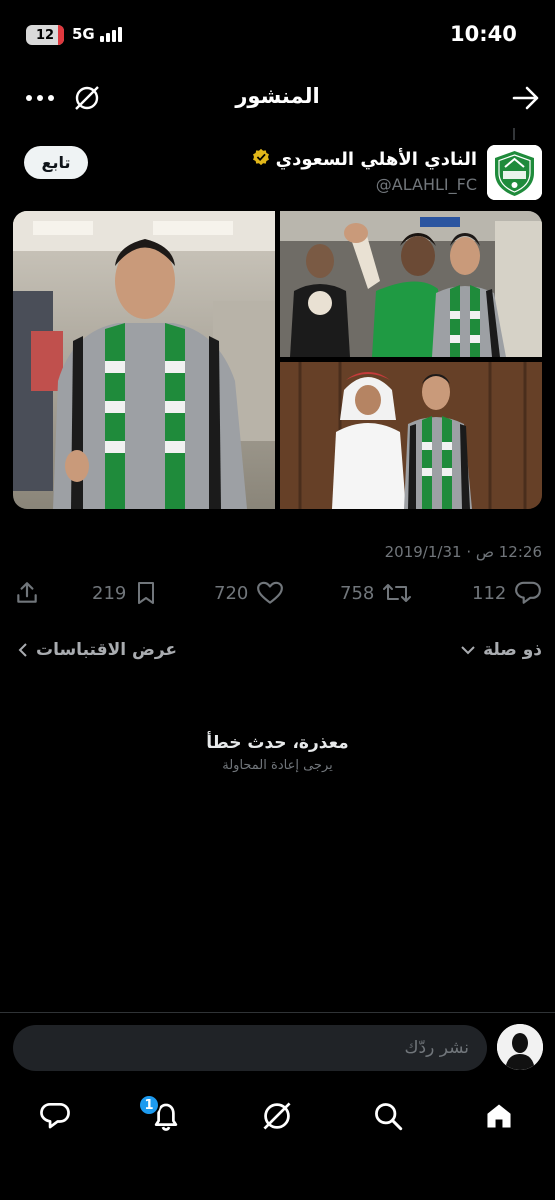 This screenshot has height=1200, width=555. I want to click on chevron-down-icon, so click(468, 650).